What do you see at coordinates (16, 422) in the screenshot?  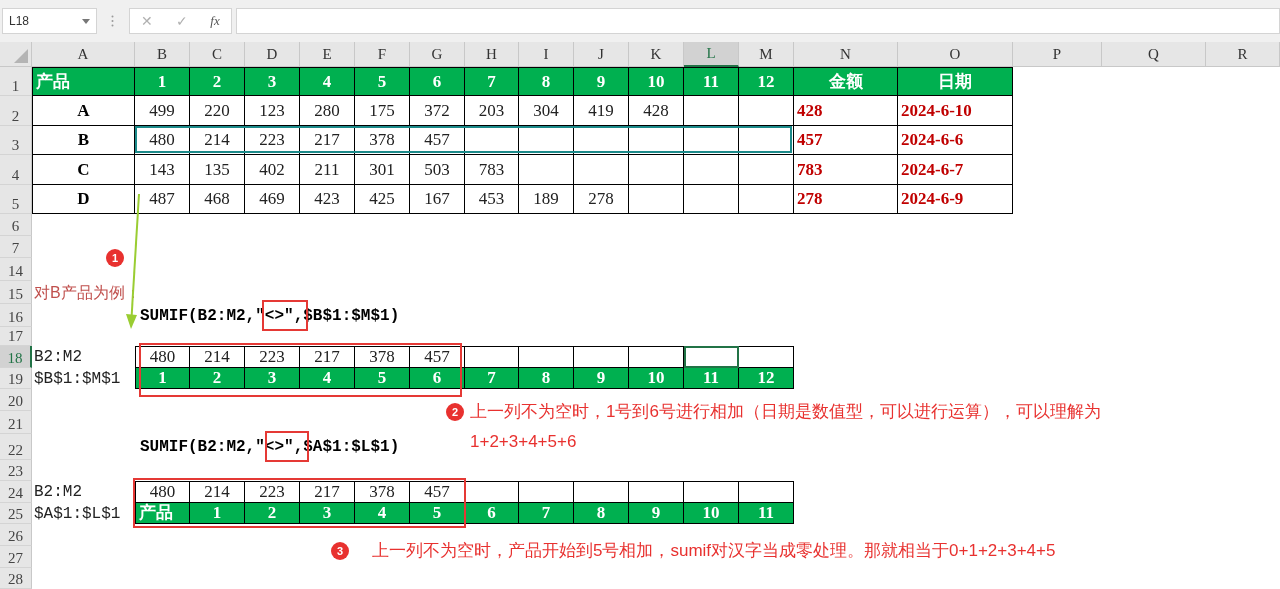 I see `row-header: 21` at bounding box center [16, 422].